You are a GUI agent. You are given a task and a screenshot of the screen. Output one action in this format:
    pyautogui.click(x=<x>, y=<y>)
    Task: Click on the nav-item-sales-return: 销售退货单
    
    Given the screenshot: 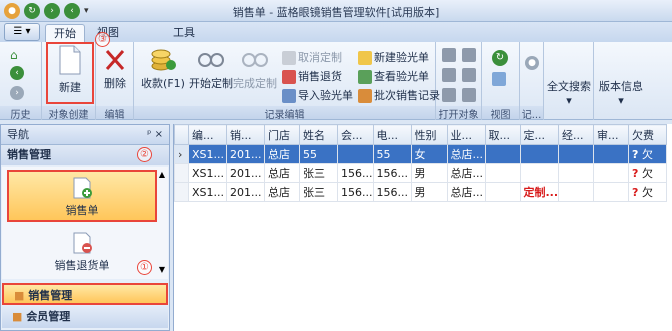 What is the action you would take?
    pyautogui.click(x=82, y=252)
    